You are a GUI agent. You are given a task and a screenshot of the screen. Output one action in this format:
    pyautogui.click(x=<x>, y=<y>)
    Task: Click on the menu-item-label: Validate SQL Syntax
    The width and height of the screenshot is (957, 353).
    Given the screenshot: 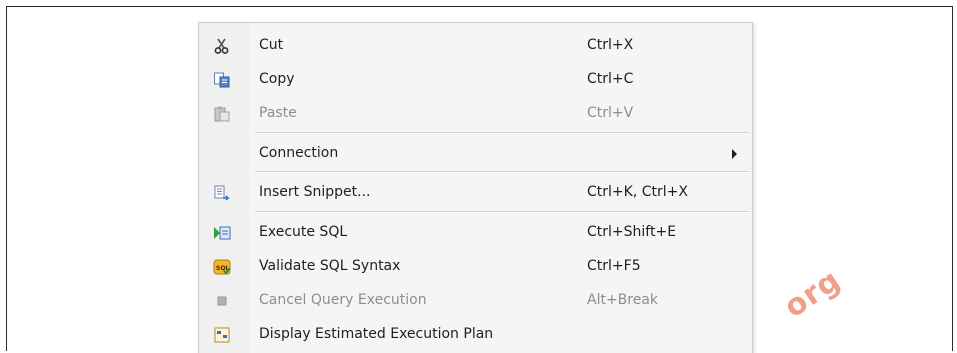 What is the action you would take?
    pyautogui.click(x=330, y=266)
    